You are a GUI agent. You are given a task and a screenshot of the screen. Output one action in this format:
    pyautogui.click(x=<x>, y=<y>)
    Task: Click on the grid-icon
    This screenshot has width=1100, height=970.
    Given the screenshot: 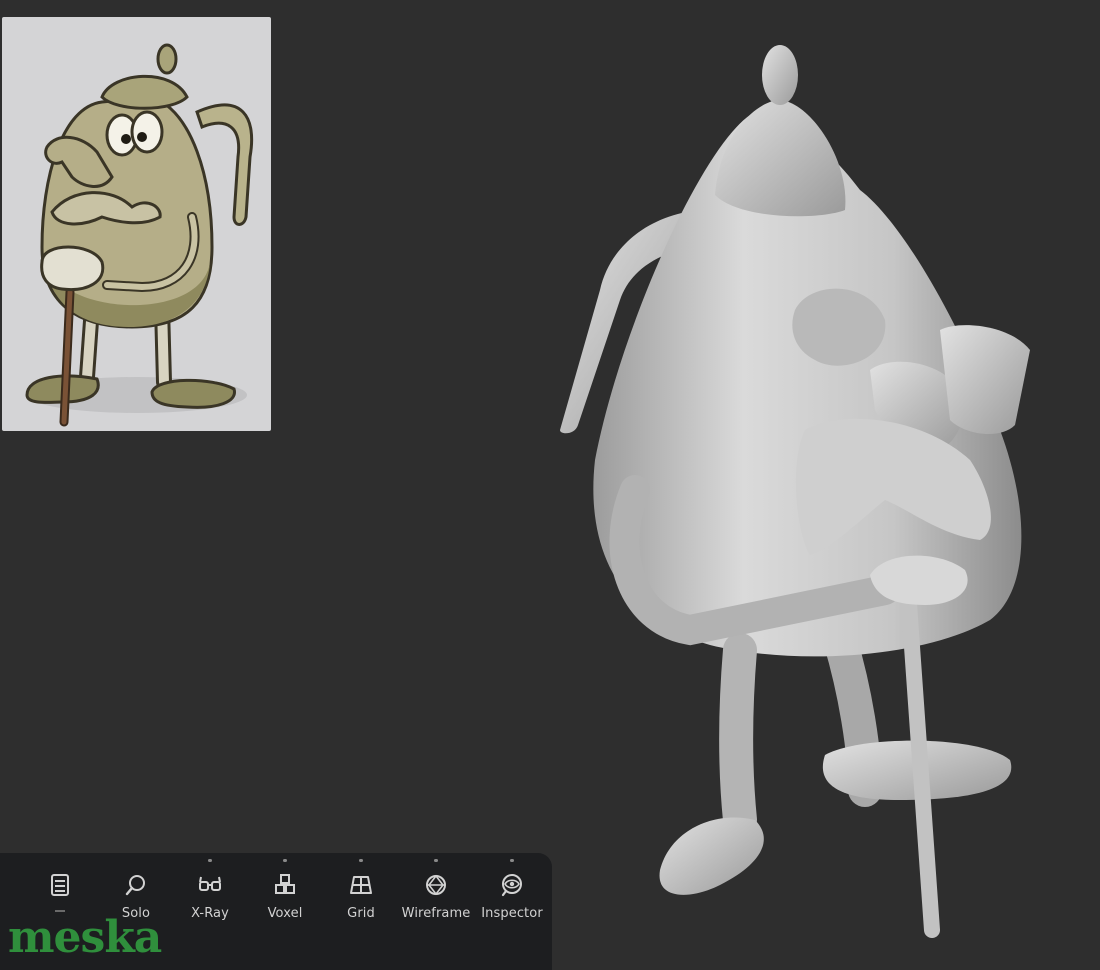 What is the action you would take?
    pyautogui.click(x=361, y=885)
    